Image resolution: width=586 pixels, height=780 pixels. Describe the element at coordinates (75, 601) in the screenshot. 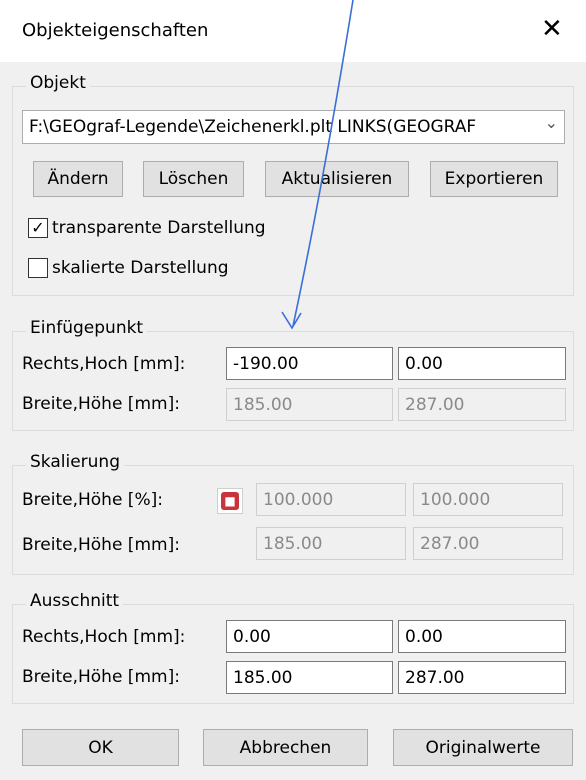

I see `ausschnitt-legend: Ausschnitt` at that location.